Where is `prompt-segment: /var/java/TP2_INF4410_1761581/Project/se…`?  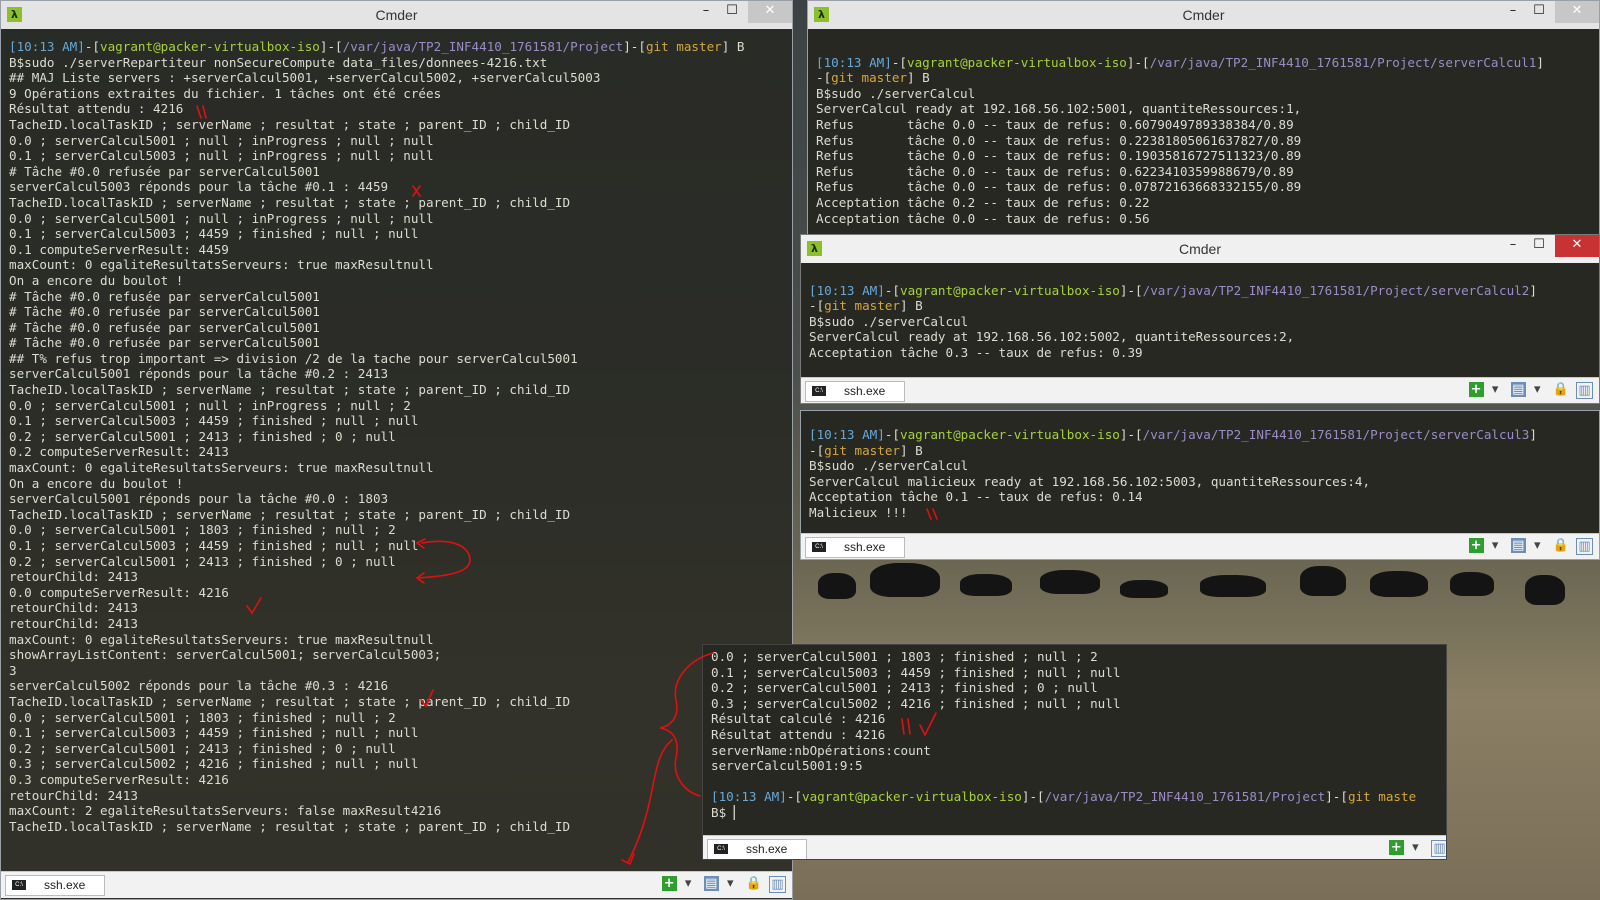
prompt-segment: /var/java/TP2_INF4410_1761581/Project/se… is located at coordinates (1343, 62).